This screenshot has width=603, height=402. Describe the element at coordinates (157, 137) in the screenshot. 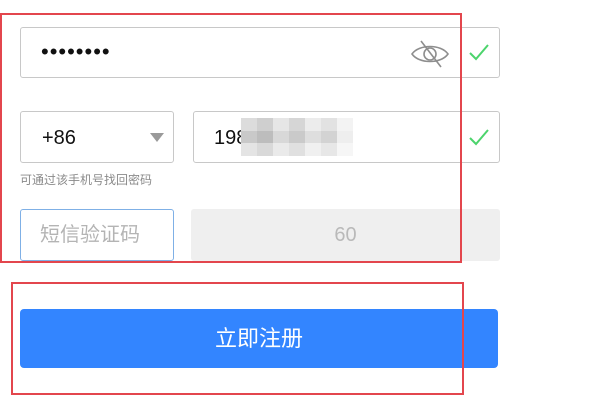

I see `caret-down-icon` at that location.